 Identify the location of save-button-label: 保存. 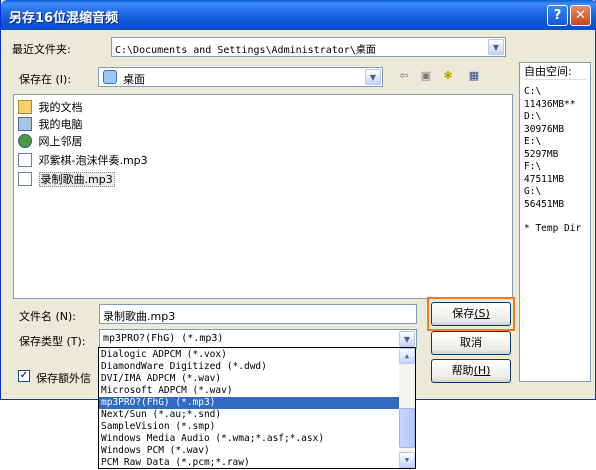
(463, 313).